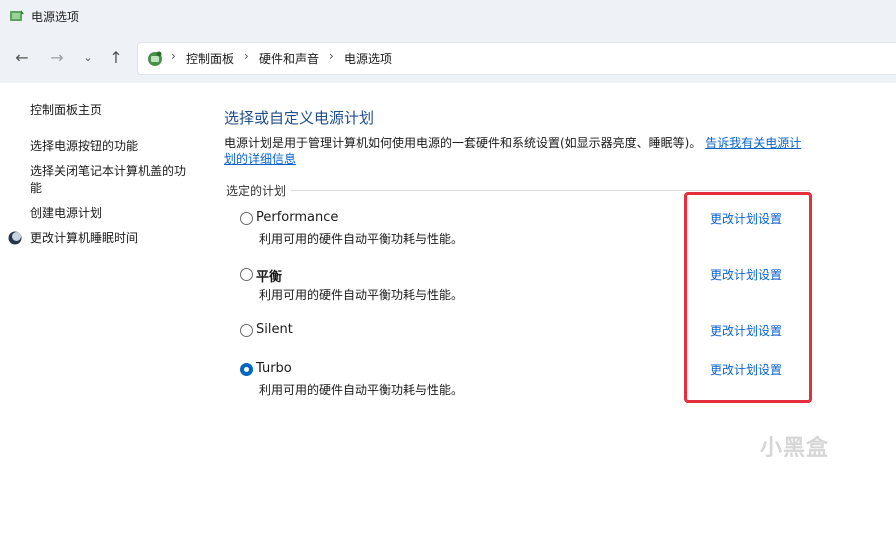  I want to click on radio-turbo, so click(246, 369).